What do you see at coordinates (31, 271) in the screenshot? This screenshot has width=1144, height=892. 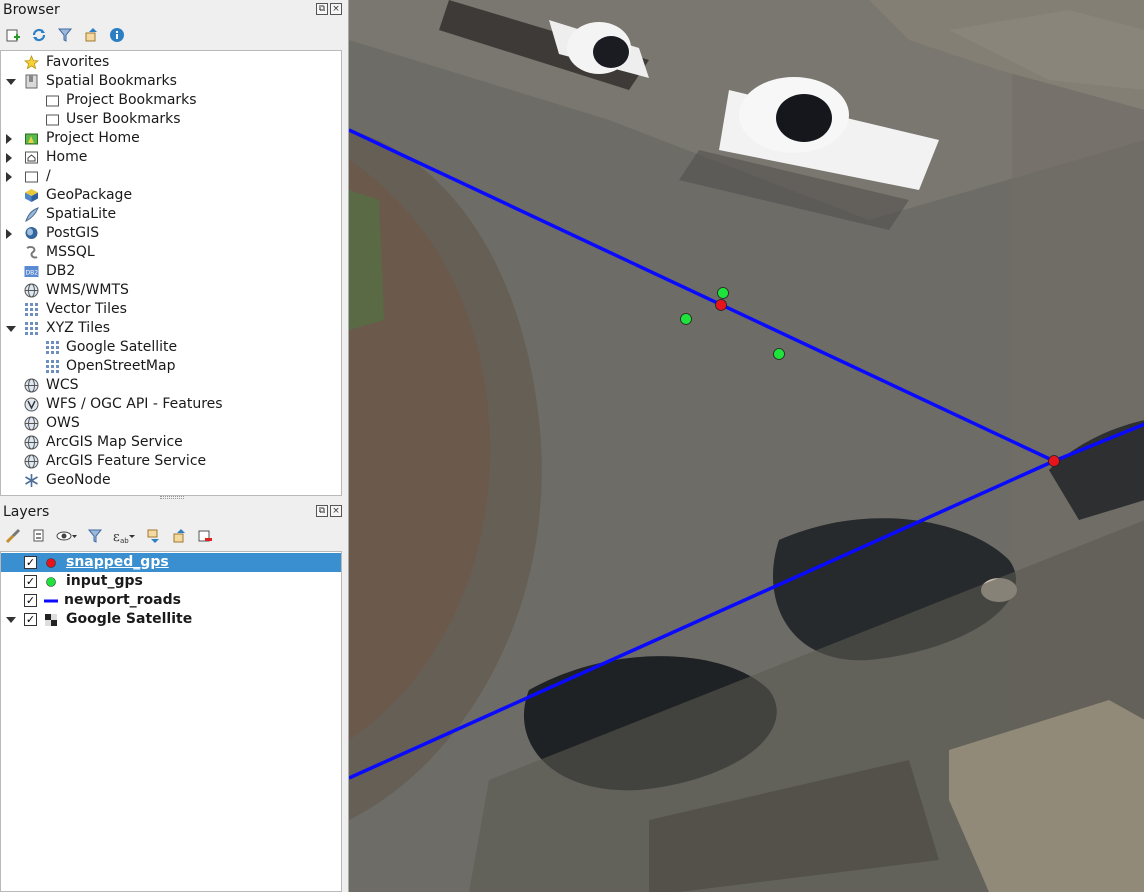 I see `db2-icon: DB2` at bounding box center [31, 271].